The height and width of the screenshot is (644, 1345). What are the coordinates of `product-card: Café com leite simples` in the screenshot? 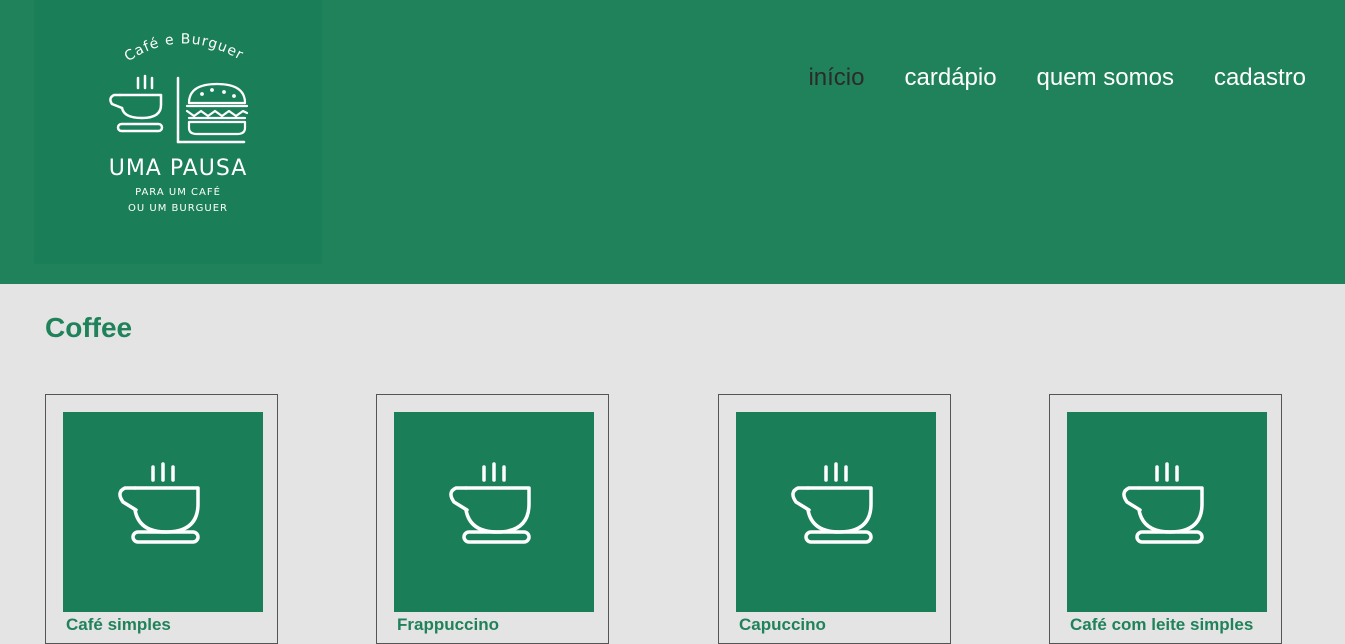 It's located at (1165, 519).